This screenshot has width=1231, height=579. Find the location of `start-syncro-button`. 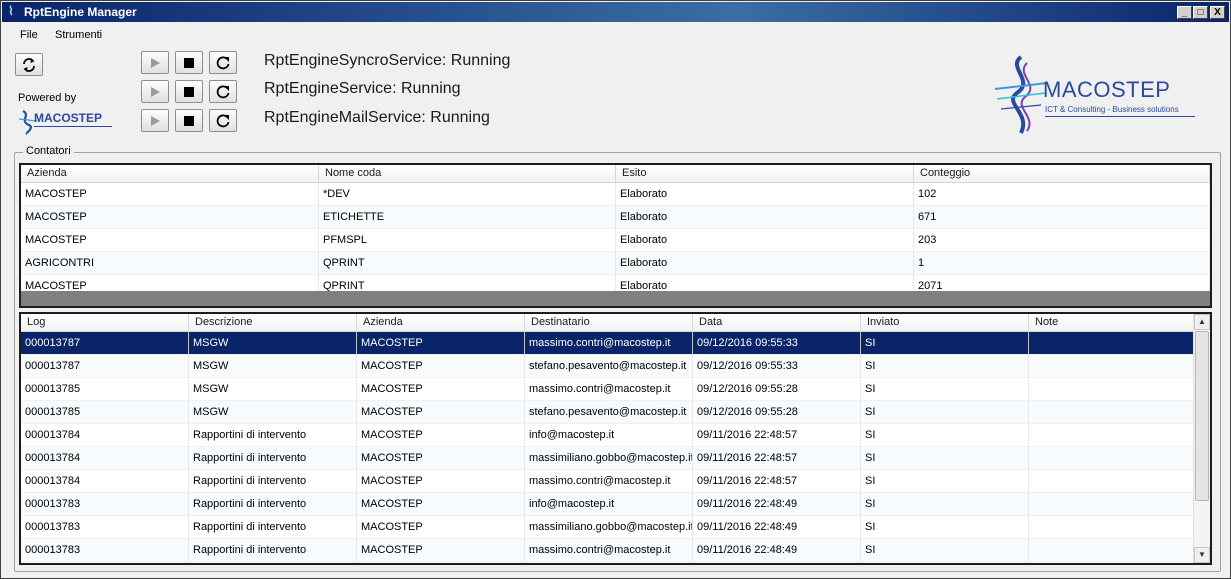

start-syncro-button is located at coordinates (155, 62).